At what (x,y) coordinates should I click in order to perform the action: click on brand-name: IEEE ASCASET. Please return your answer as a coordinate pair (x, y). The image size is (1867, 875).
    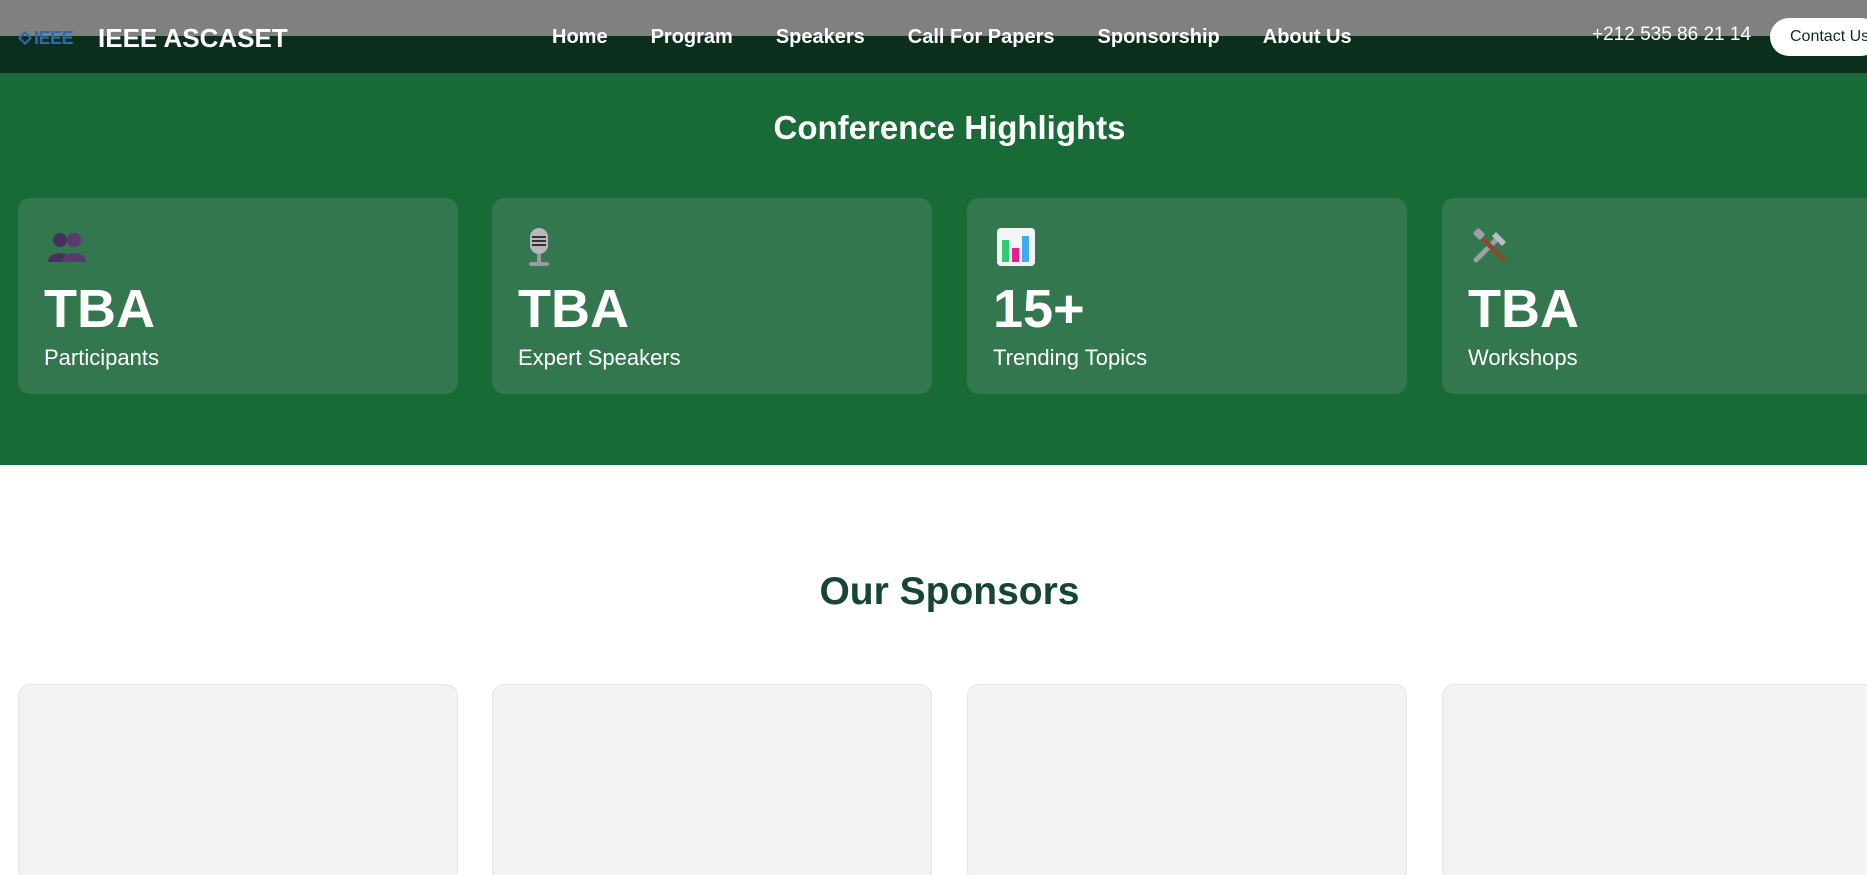
    Looking at the image, I should click on (193, 37).